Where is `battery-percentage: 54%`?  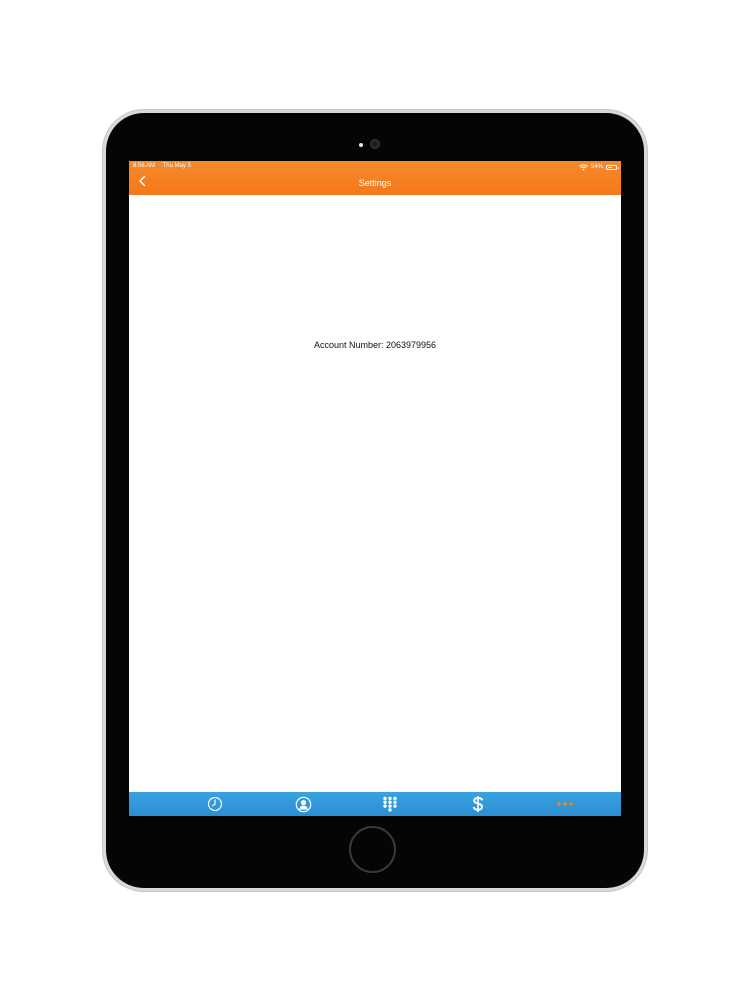
battery-percentage: 54% is located at coordinates (596, 167).